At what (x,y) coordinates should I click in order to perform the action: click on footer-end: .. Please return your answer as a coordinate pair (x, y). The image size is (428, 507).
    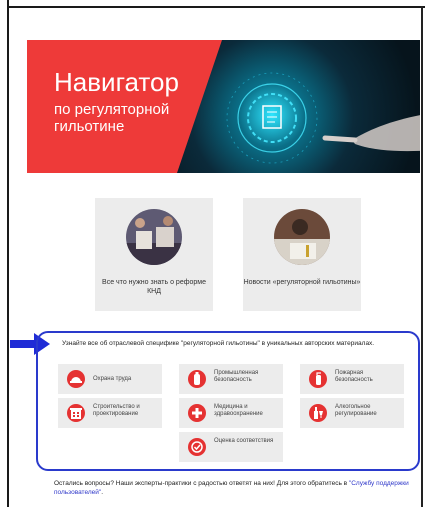
    Looking at the image, I should click on (102, 492).